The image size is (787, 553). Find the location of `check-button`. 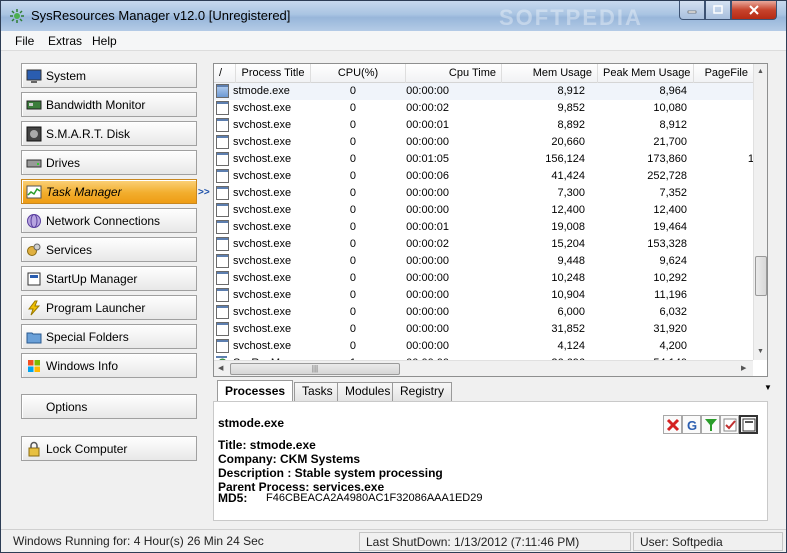

check-button is located at coordinates (729, 424).